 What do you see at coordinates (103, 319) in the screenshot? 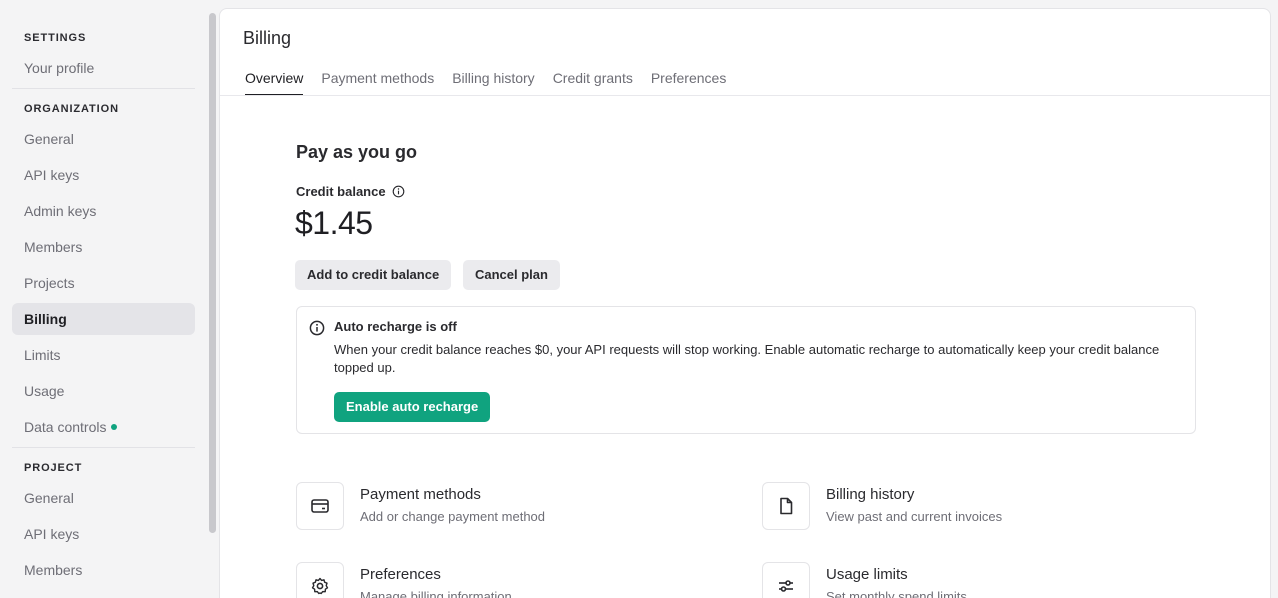
I see `sidebar-item-billing: Billing` at bounding box center [103, 319].